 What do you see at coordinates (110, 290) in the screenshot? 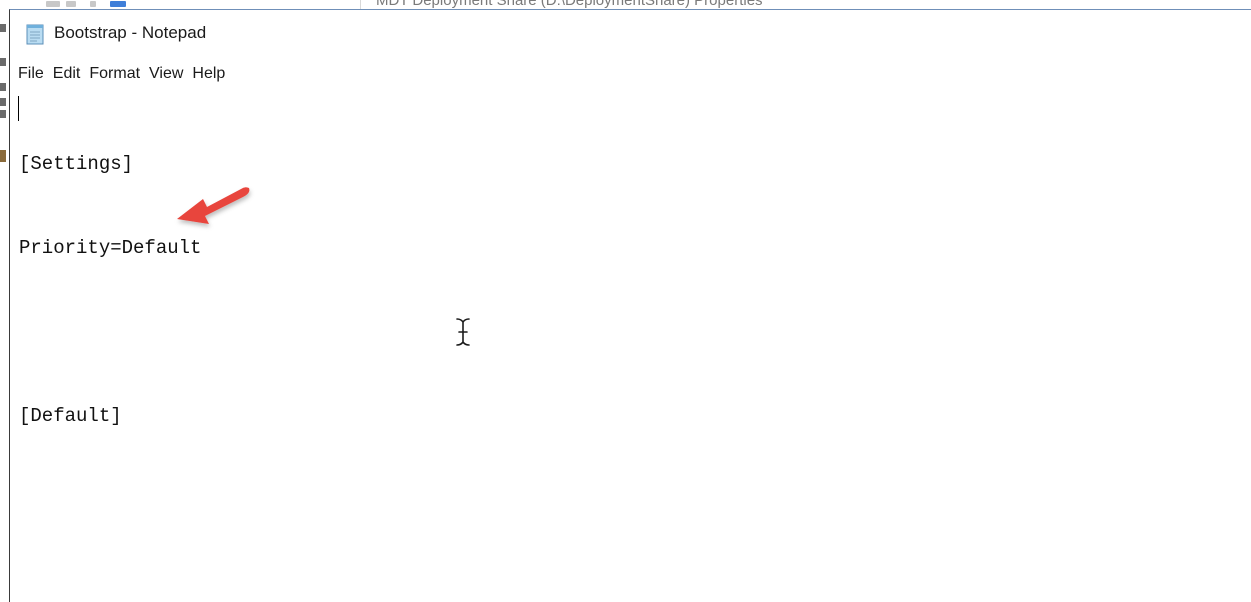
I see `editor-content: [Settings] Priority=Default [Default]` at bounding box center [110, 290].